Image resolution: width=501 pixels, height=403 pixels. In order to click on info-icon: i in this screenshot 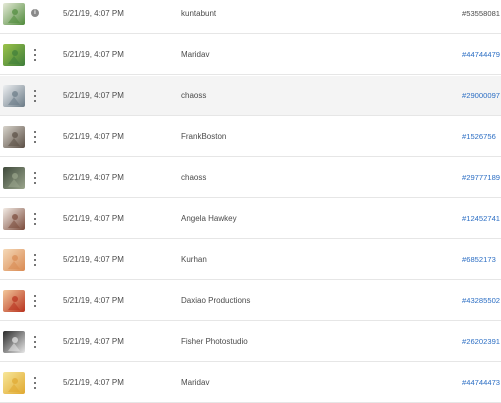, I will do `click(35, 13)`.